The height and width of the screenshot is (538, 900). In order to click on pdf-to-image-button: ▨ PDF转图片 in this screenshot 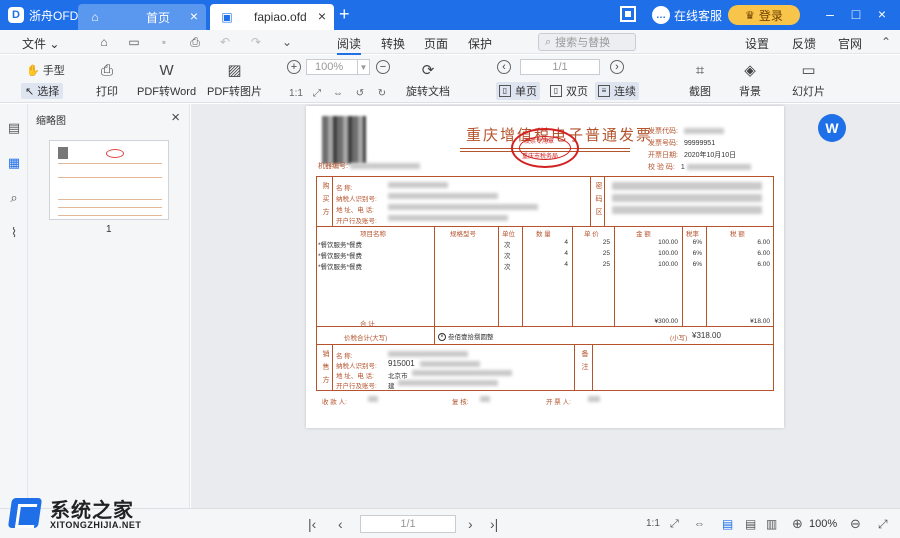, I will do `click(234, 79)`.